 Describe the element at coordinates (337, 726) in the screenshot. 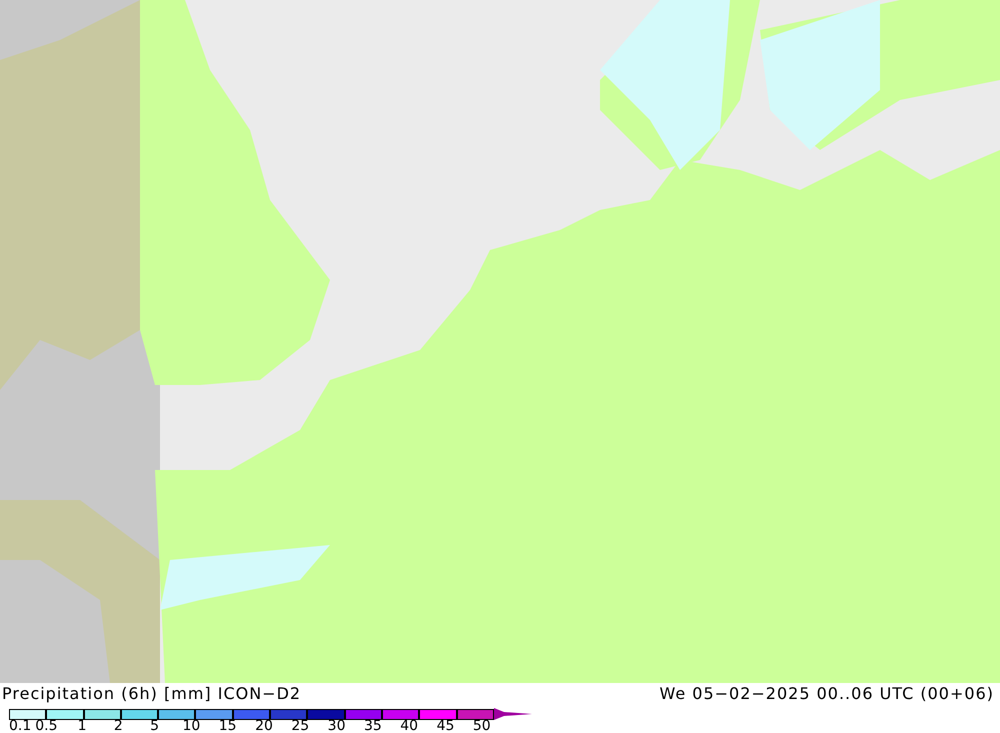

I see `scale-label: 30` at that location.